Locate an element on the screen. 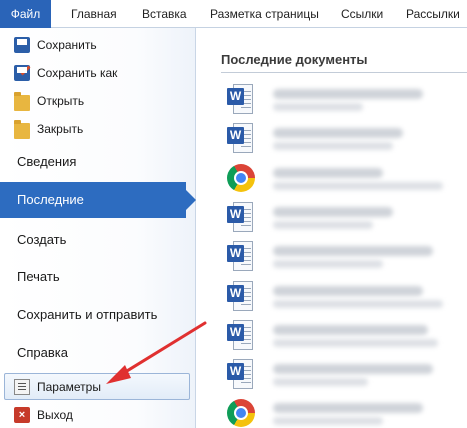 This screenshot has width=467, height=428. close-label: Закрыть is located at coordinates (60, 129).